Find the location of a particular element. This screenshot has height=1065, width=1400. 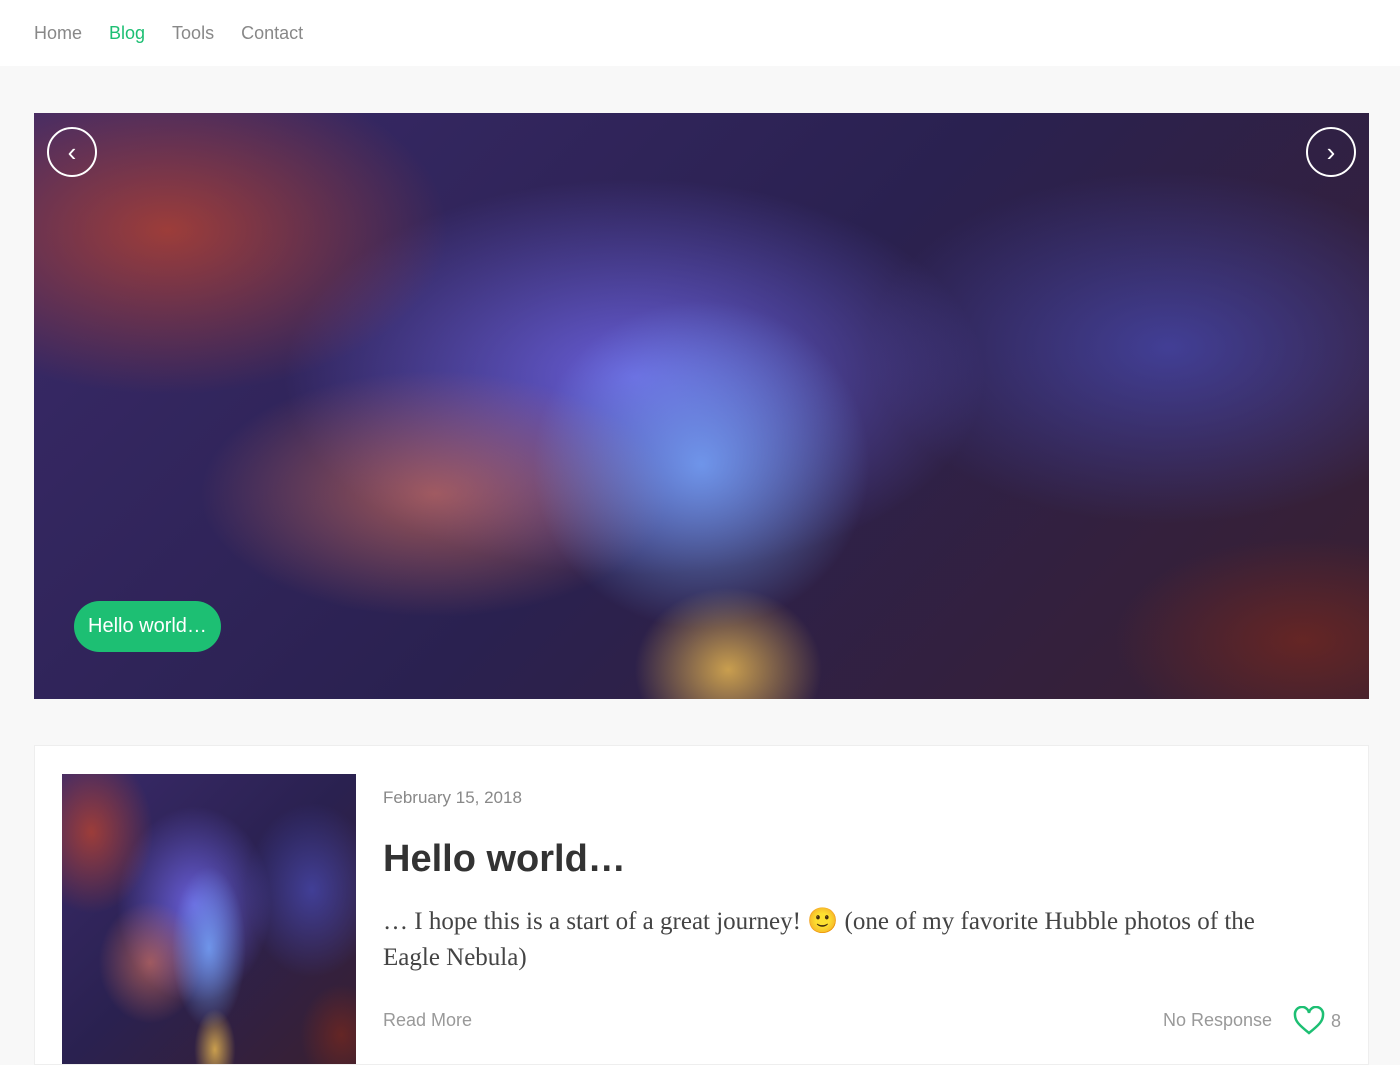

response-count: No Response is located at coordinates (1217, 1020).